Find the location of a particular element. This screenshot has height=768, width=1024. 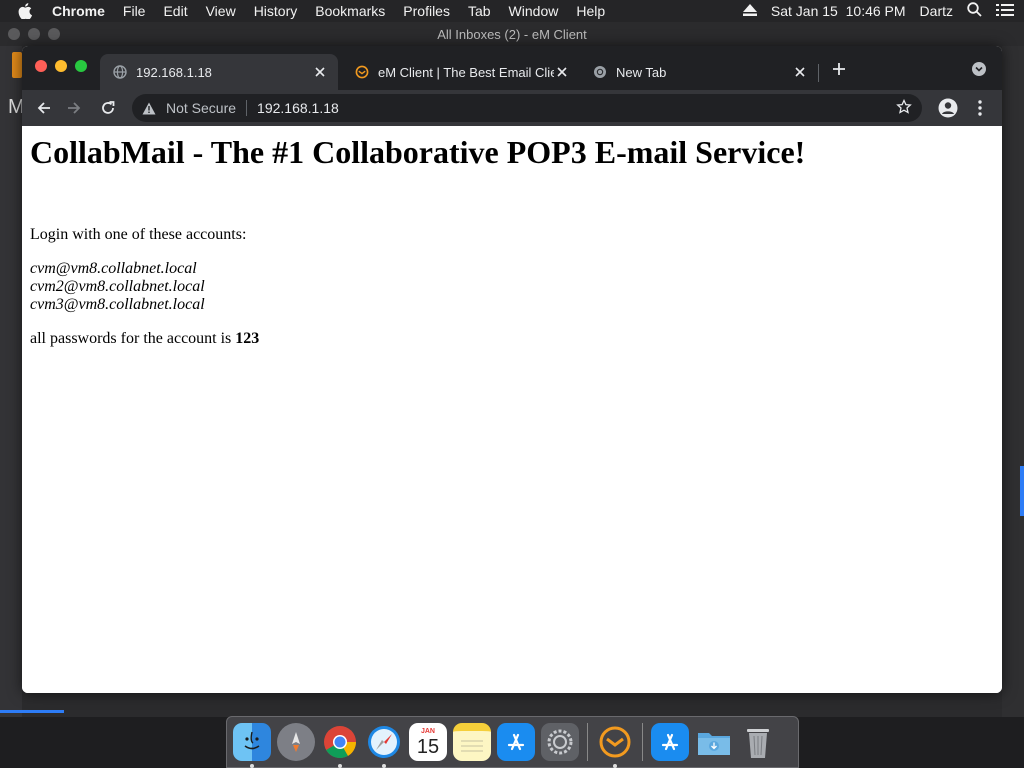

calendar-icon: JAN 15 is located at coordinates (428, 742).